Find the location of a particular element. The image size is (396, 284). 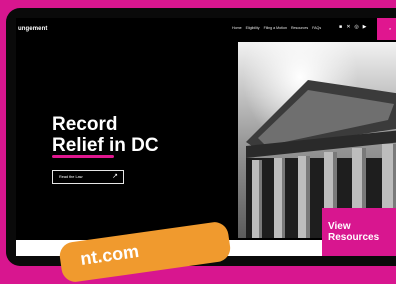

view-resources-line1: View is located at coordinates (339, 226).